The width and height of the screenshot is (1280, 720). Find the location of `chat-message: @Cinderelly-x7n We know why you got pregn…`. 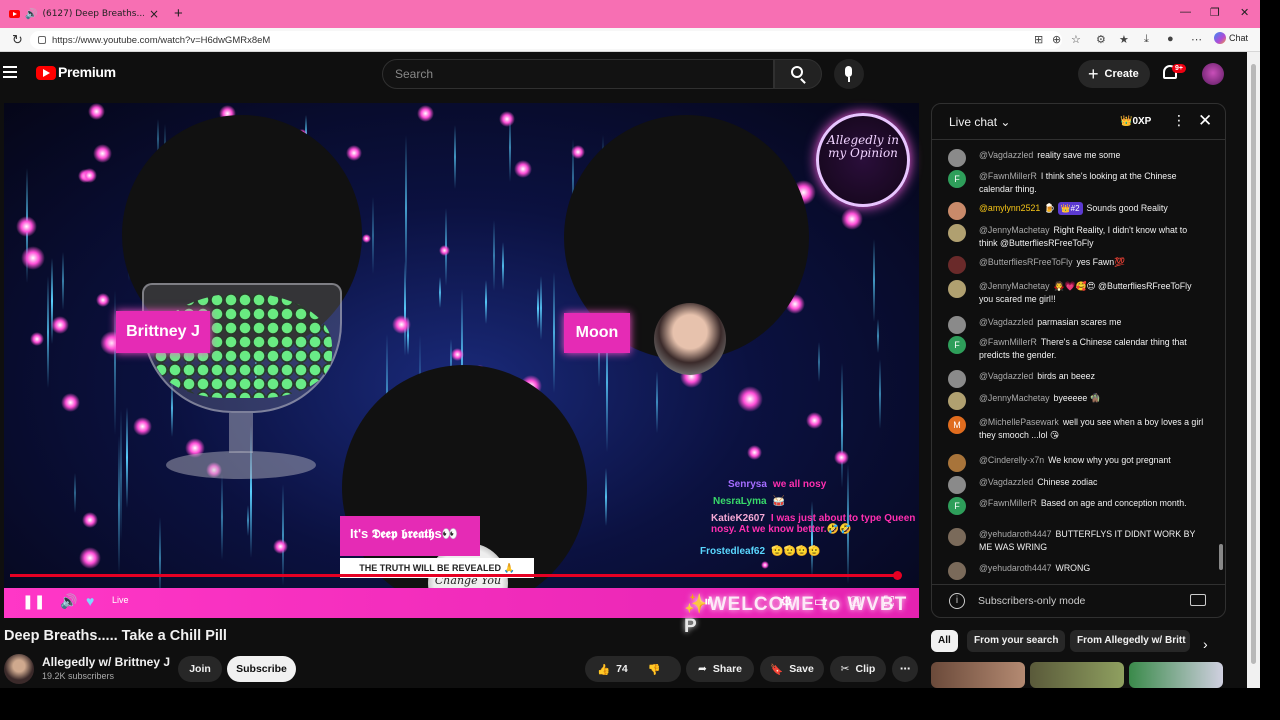

chat-message: @Cinderelly-x7n We know why you got pregn… is located at coordinates (1078, 463).